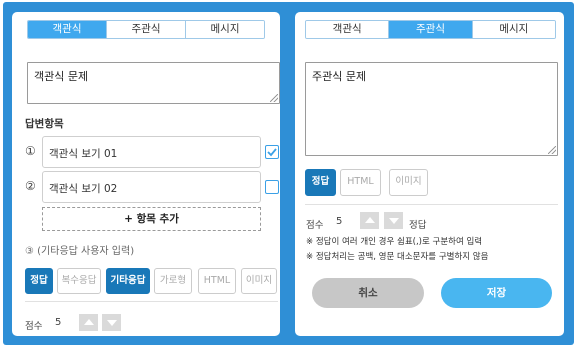 This screenshot has height=347, width=577. Describe the element at coordinates (151, 152) in the screenshot. I see `option-input: 객관식 보기 01` at that location.